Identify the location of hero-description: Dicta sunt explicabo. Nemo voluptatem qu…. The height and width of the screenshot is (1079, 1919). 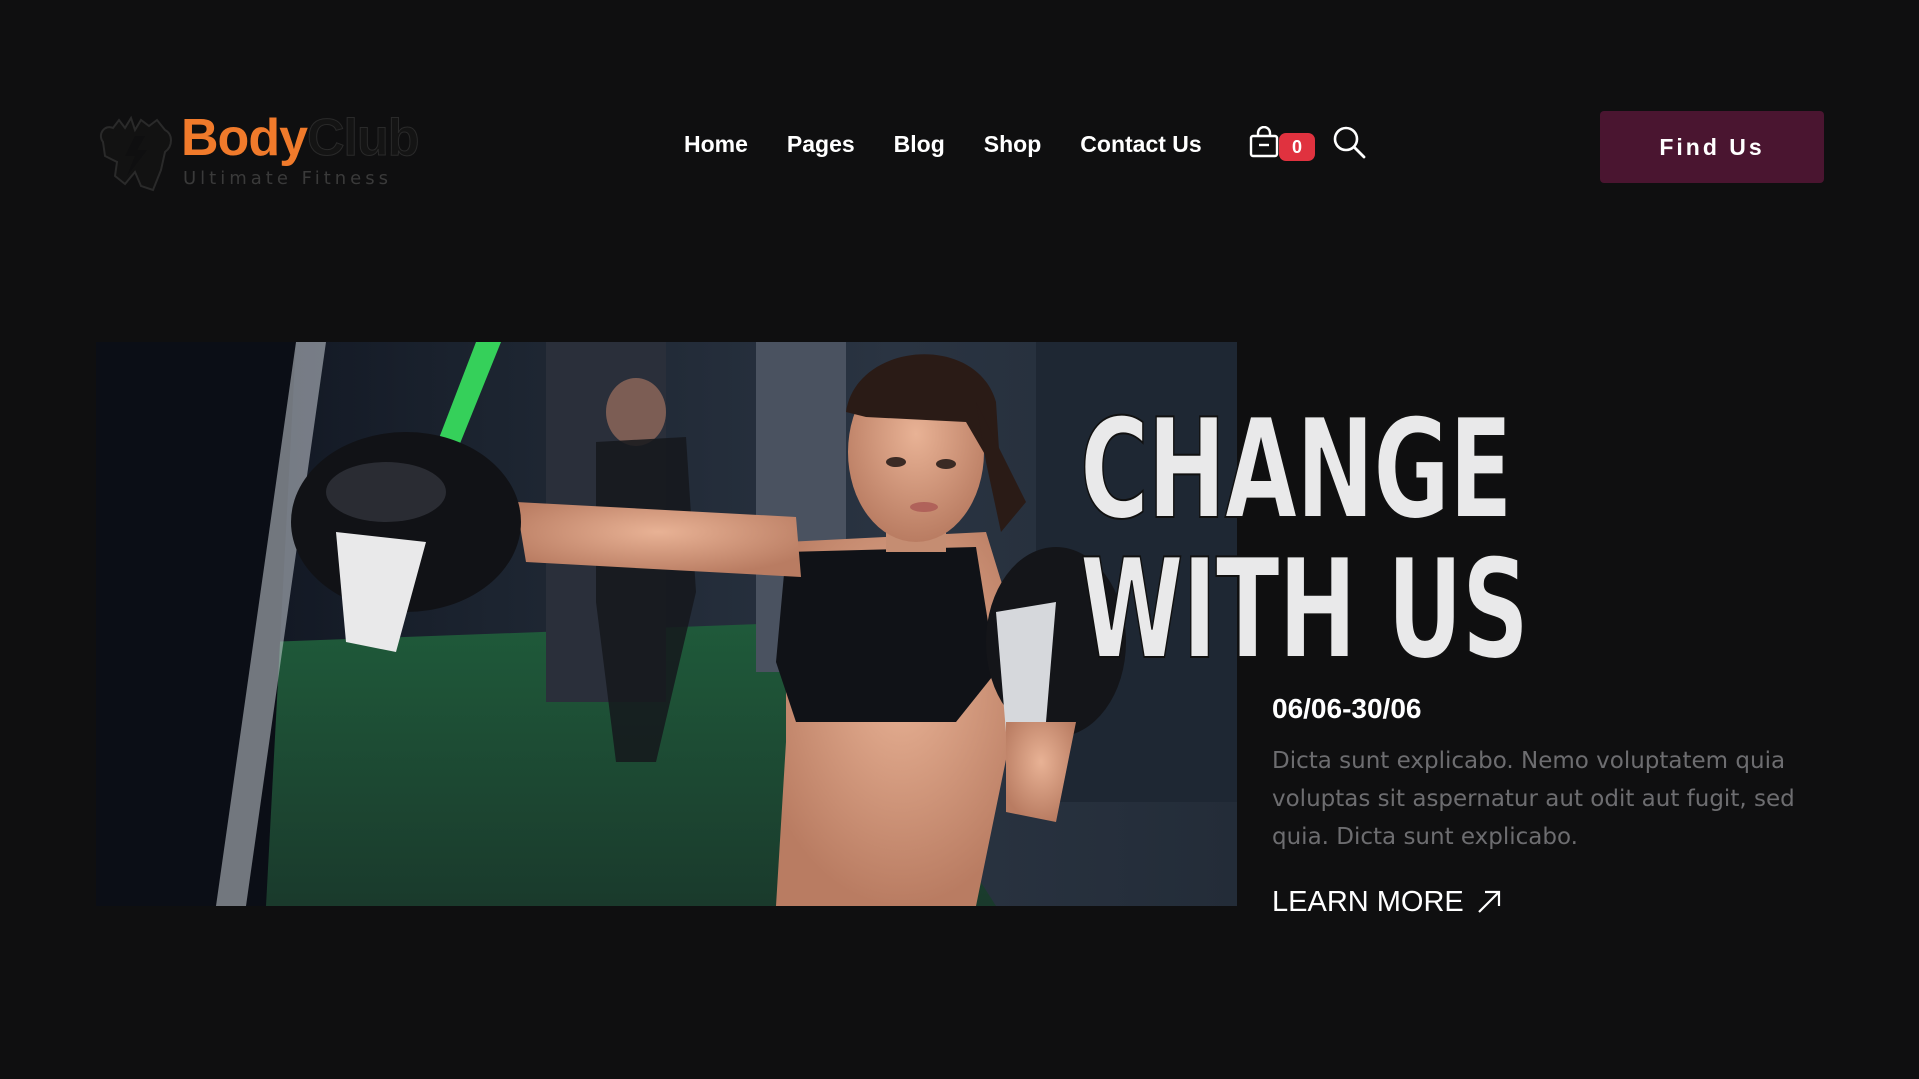
(1533, 799).